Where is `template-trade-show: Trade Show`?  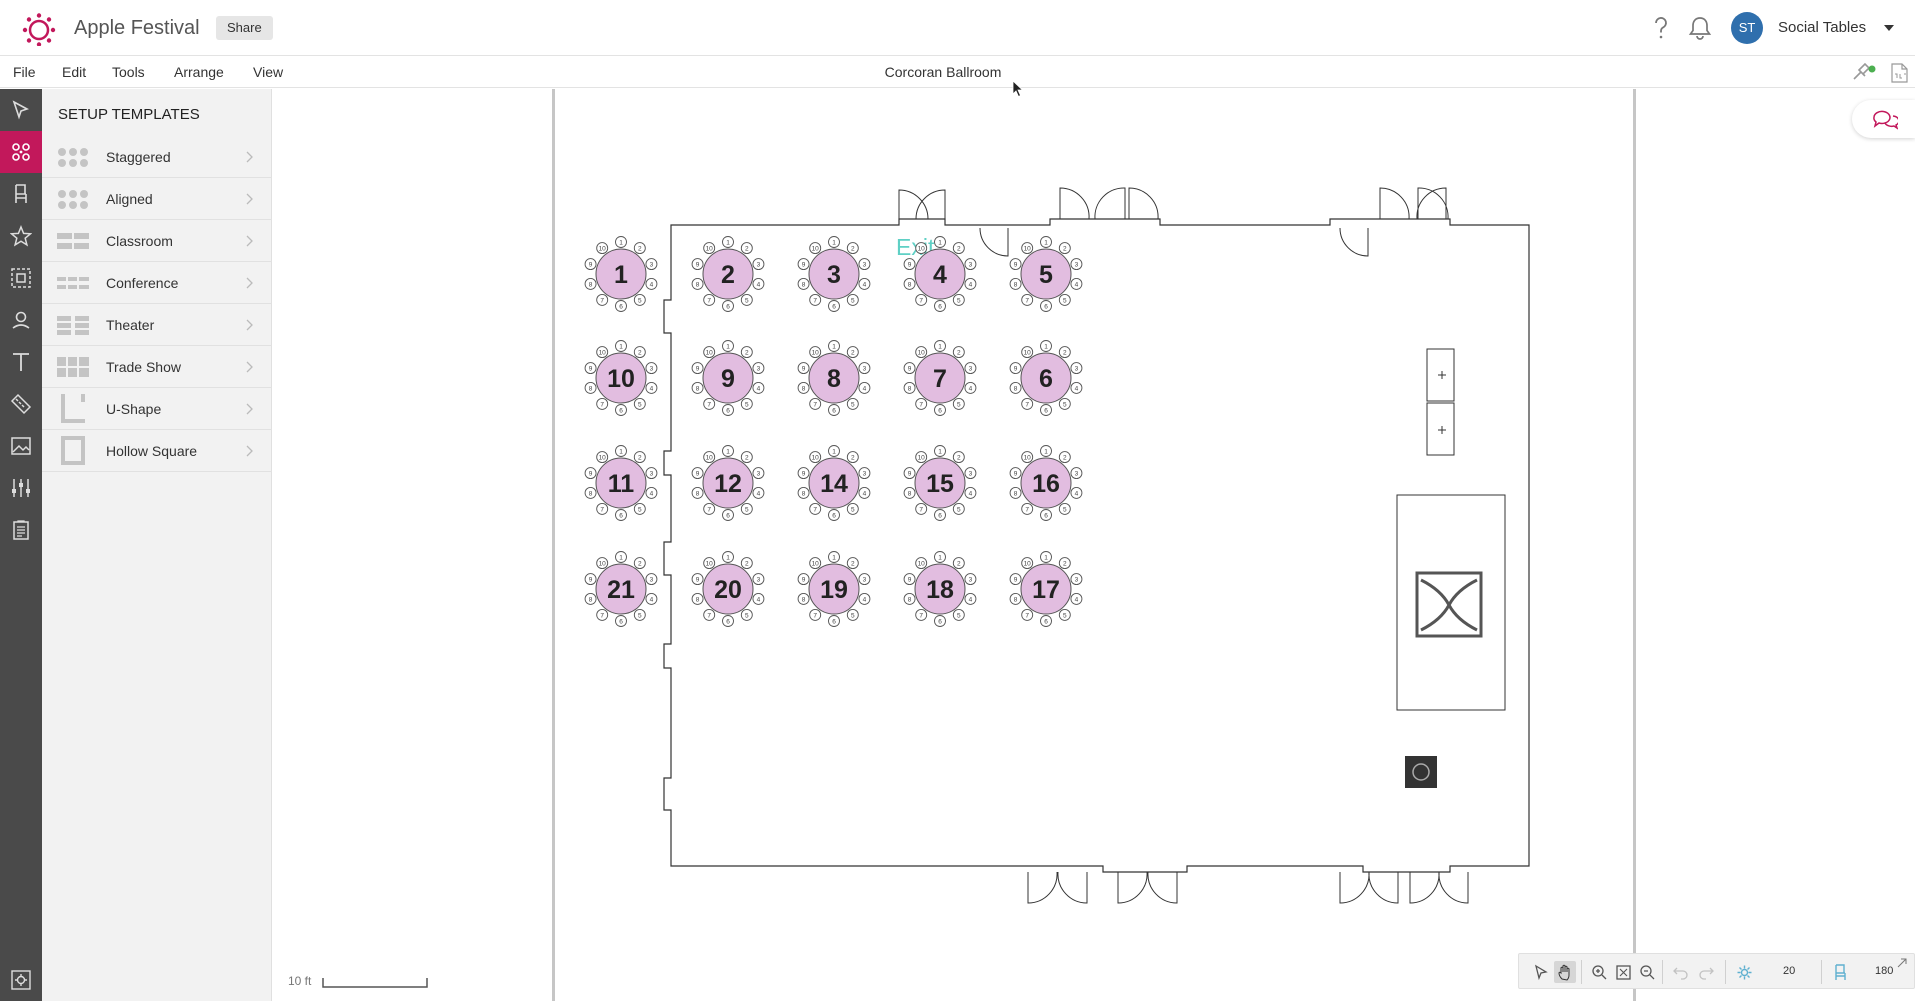 template-trade-show: Trade Show is located at coordinates (157, 367).